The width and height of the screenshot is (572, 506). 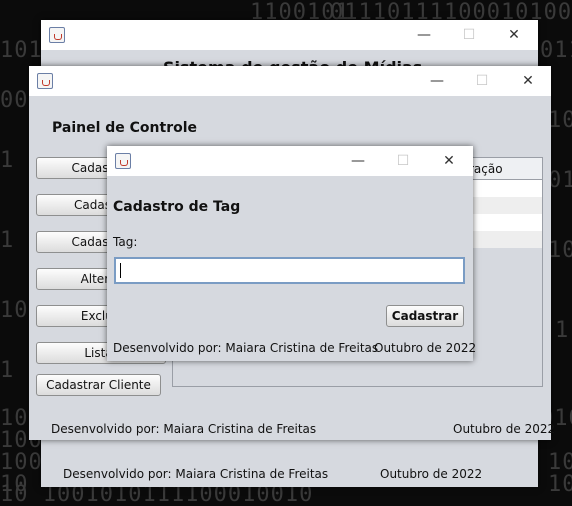 What do you see at coordinates (289, 270) in the screenshot?
I see `tag-input` at bounding box center [289, 270].